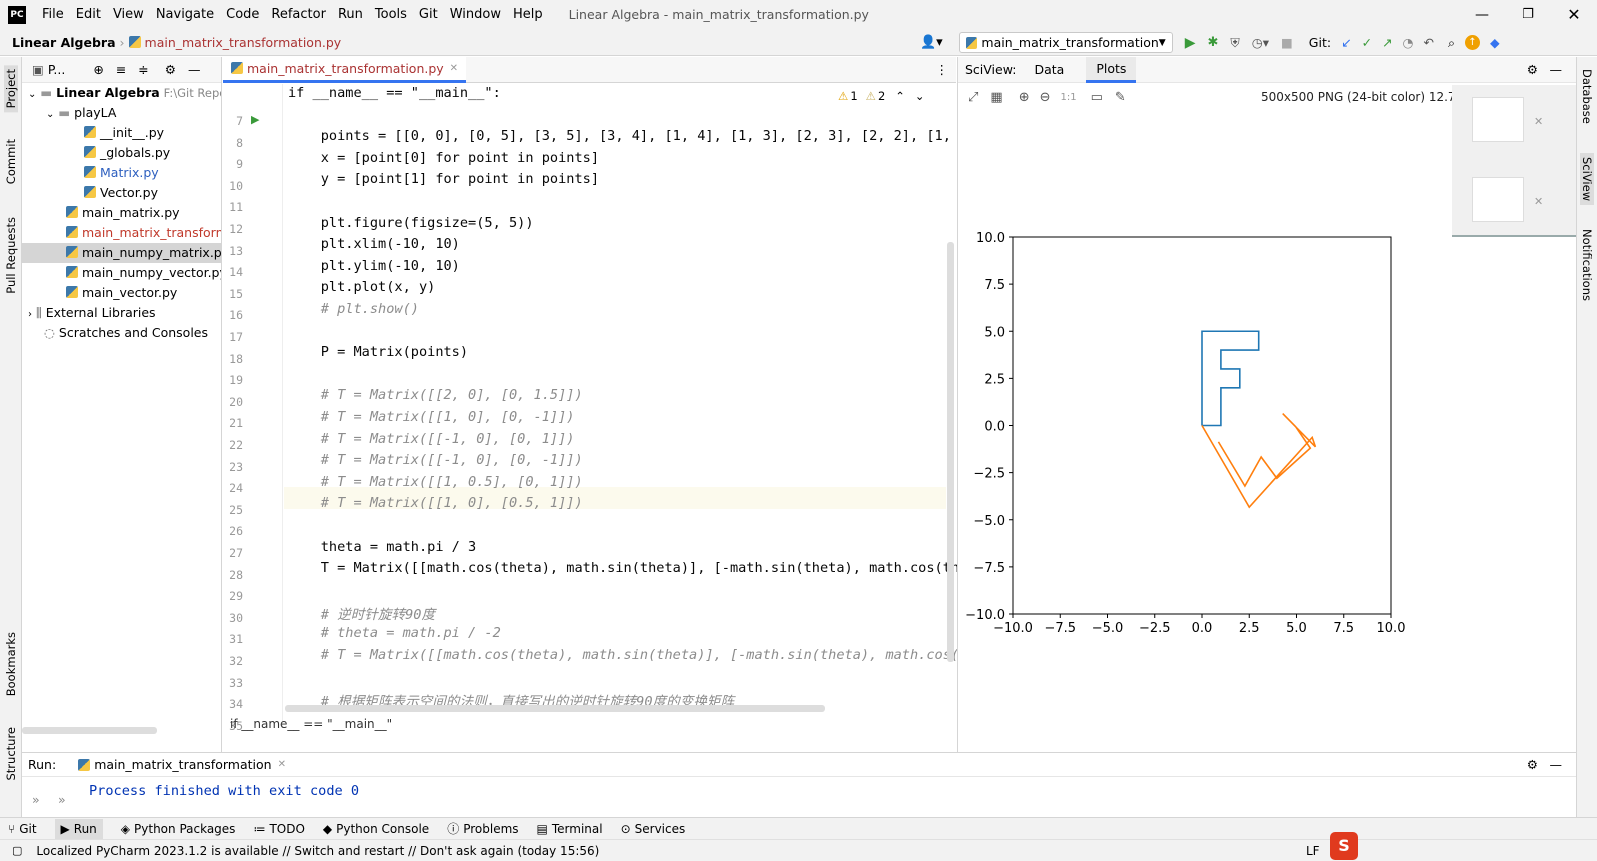  What do you see at coordinates (900, 96) in the screenshot?
I see `chevron-up-icon: ⌃` at bounding box center [900, 96].